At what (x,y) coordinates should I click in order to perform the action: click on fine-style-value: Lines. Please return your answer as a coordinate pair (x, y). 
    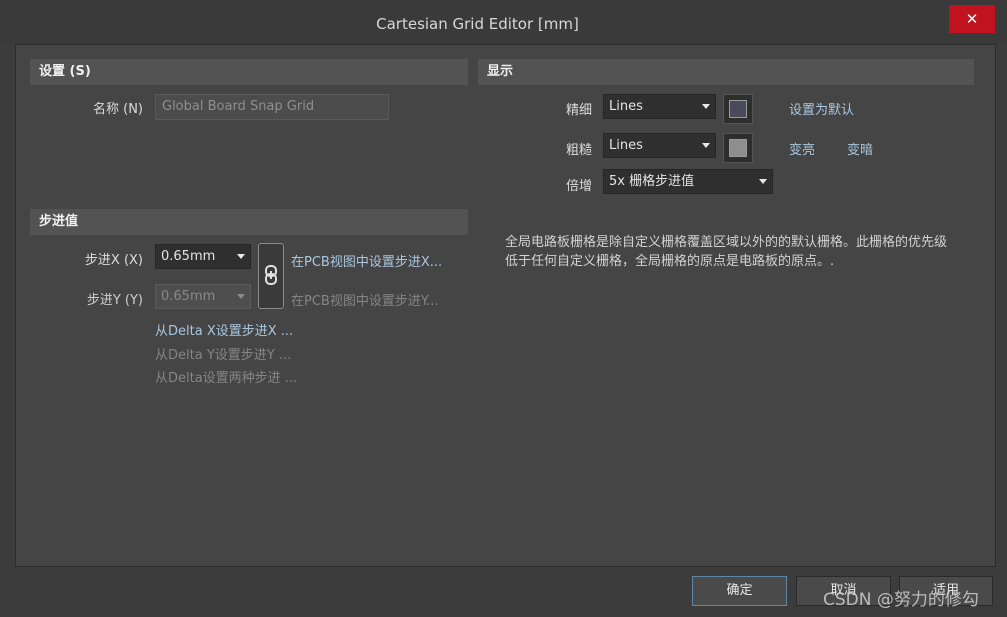
    Looking at the image, I should click on (626, 106).